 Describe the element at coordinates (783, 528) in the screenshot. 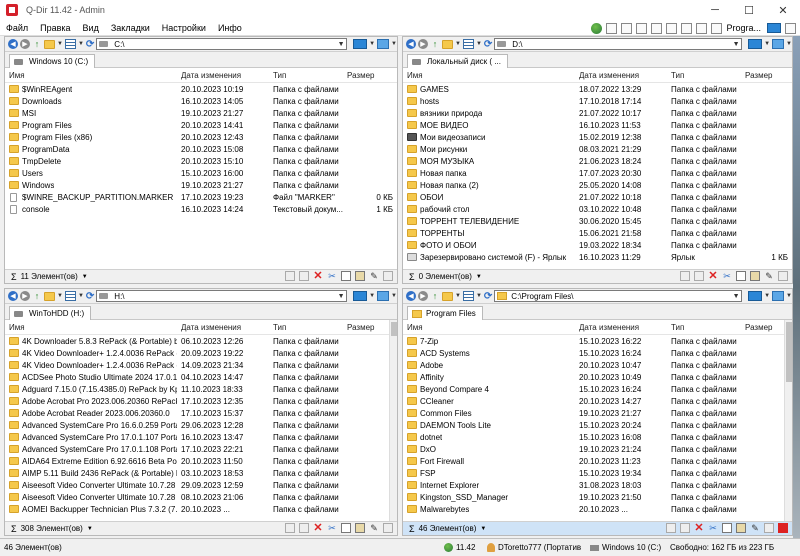

I see `close-pane-icon` at that location.